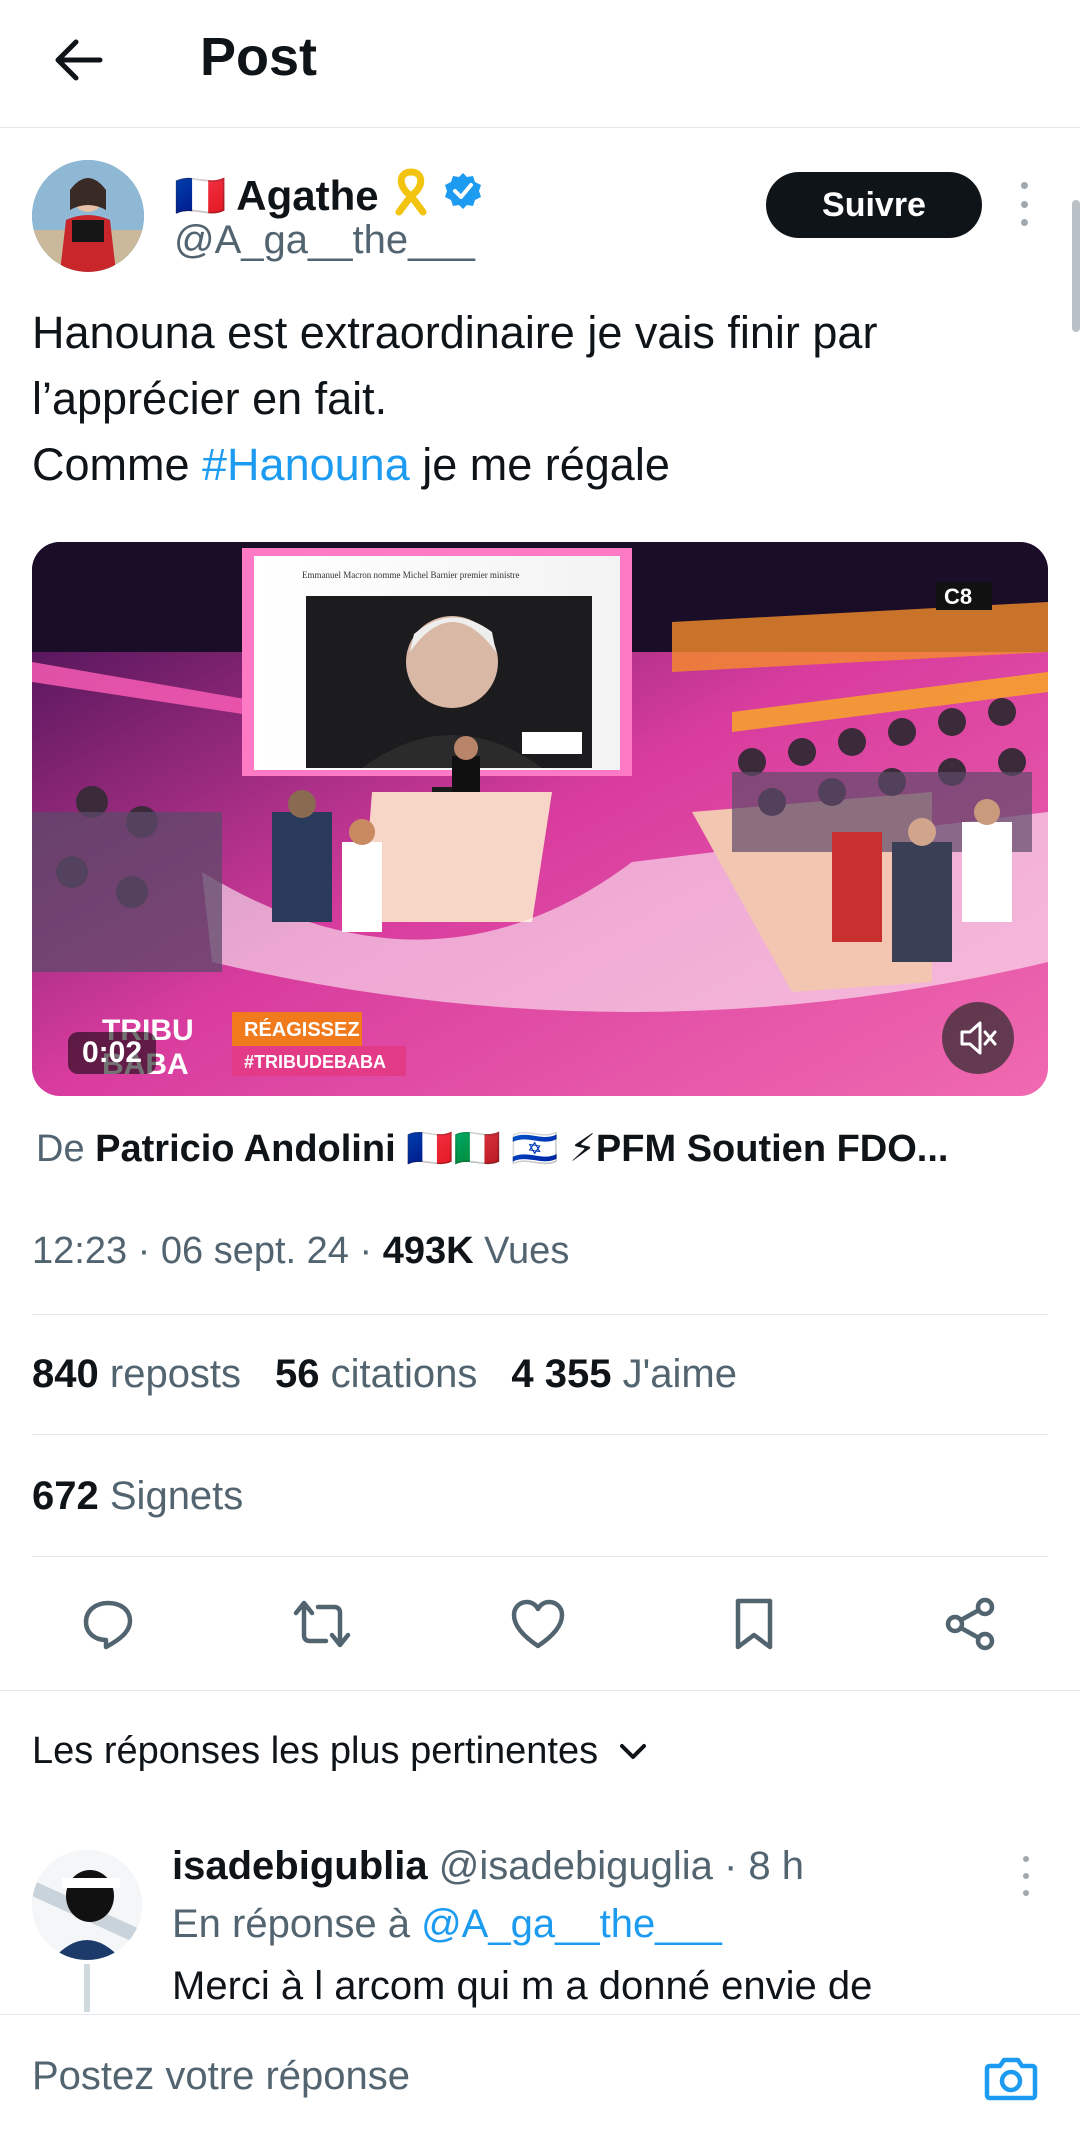 This screenshot has height=2136, width=1080. What do you see at coordinates (112, 1053) in the screenshot?
I see `video-timecode: 0:02` at bounding box center [112, 1053].